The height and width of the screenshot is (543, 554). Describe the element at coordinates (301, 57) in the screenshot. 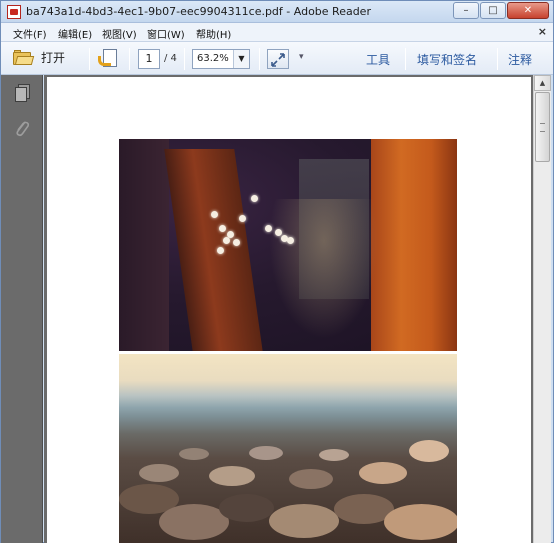

I see `more-tools-icon: ▾` at that location.